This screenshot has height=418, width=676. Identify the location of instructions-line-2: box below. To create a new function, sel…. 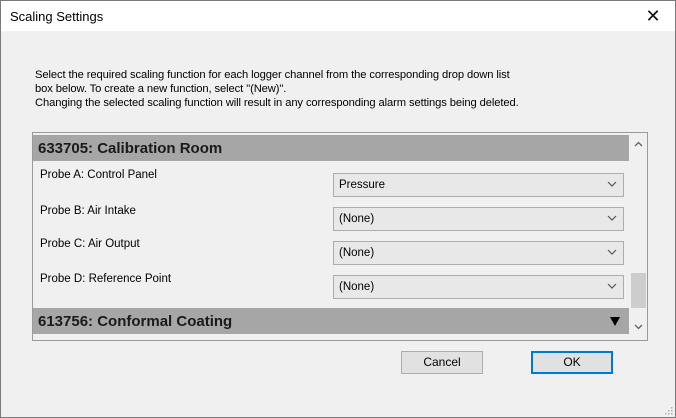
(161, 89).